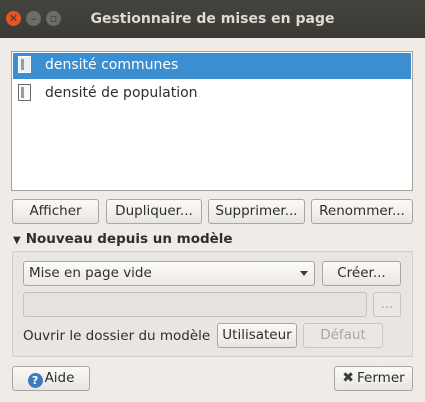  I want to click on chevron-down-icon, so click(304, 273).